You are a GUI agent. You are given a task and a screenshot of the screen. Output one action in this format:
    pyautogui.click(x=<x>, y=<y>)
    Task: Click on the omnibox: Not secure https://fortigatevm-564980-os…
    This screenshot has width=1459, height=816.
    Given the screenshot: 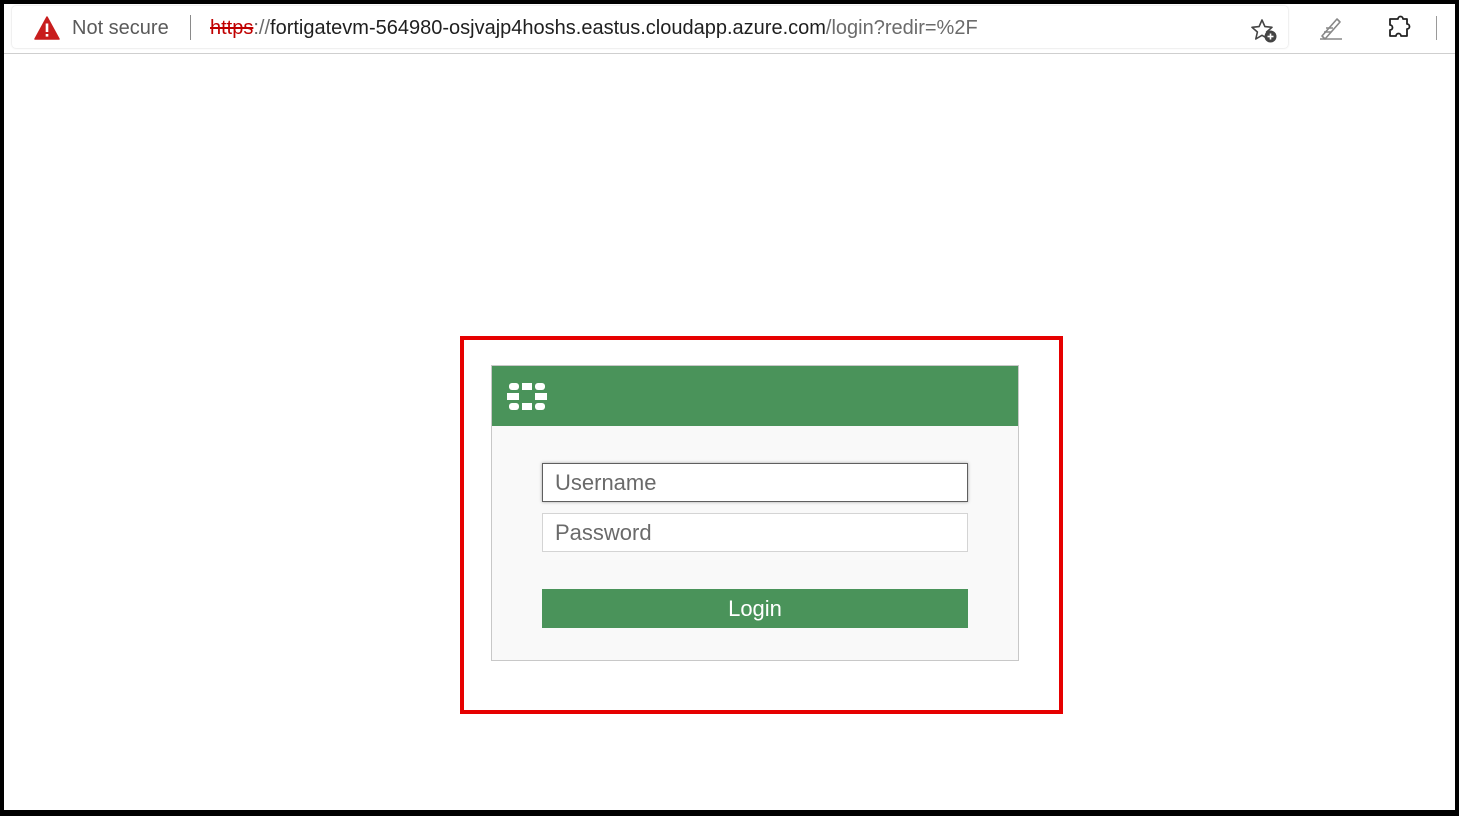 What is the action you would take?
    pyautogui.click(x=650, y=27)
    